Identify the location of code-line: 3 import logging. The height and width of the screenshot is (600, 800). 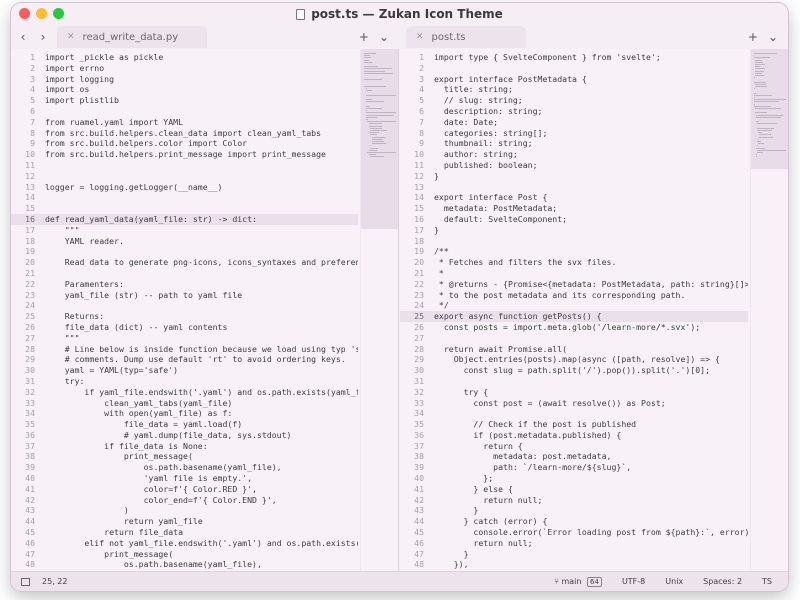
(184, 79).